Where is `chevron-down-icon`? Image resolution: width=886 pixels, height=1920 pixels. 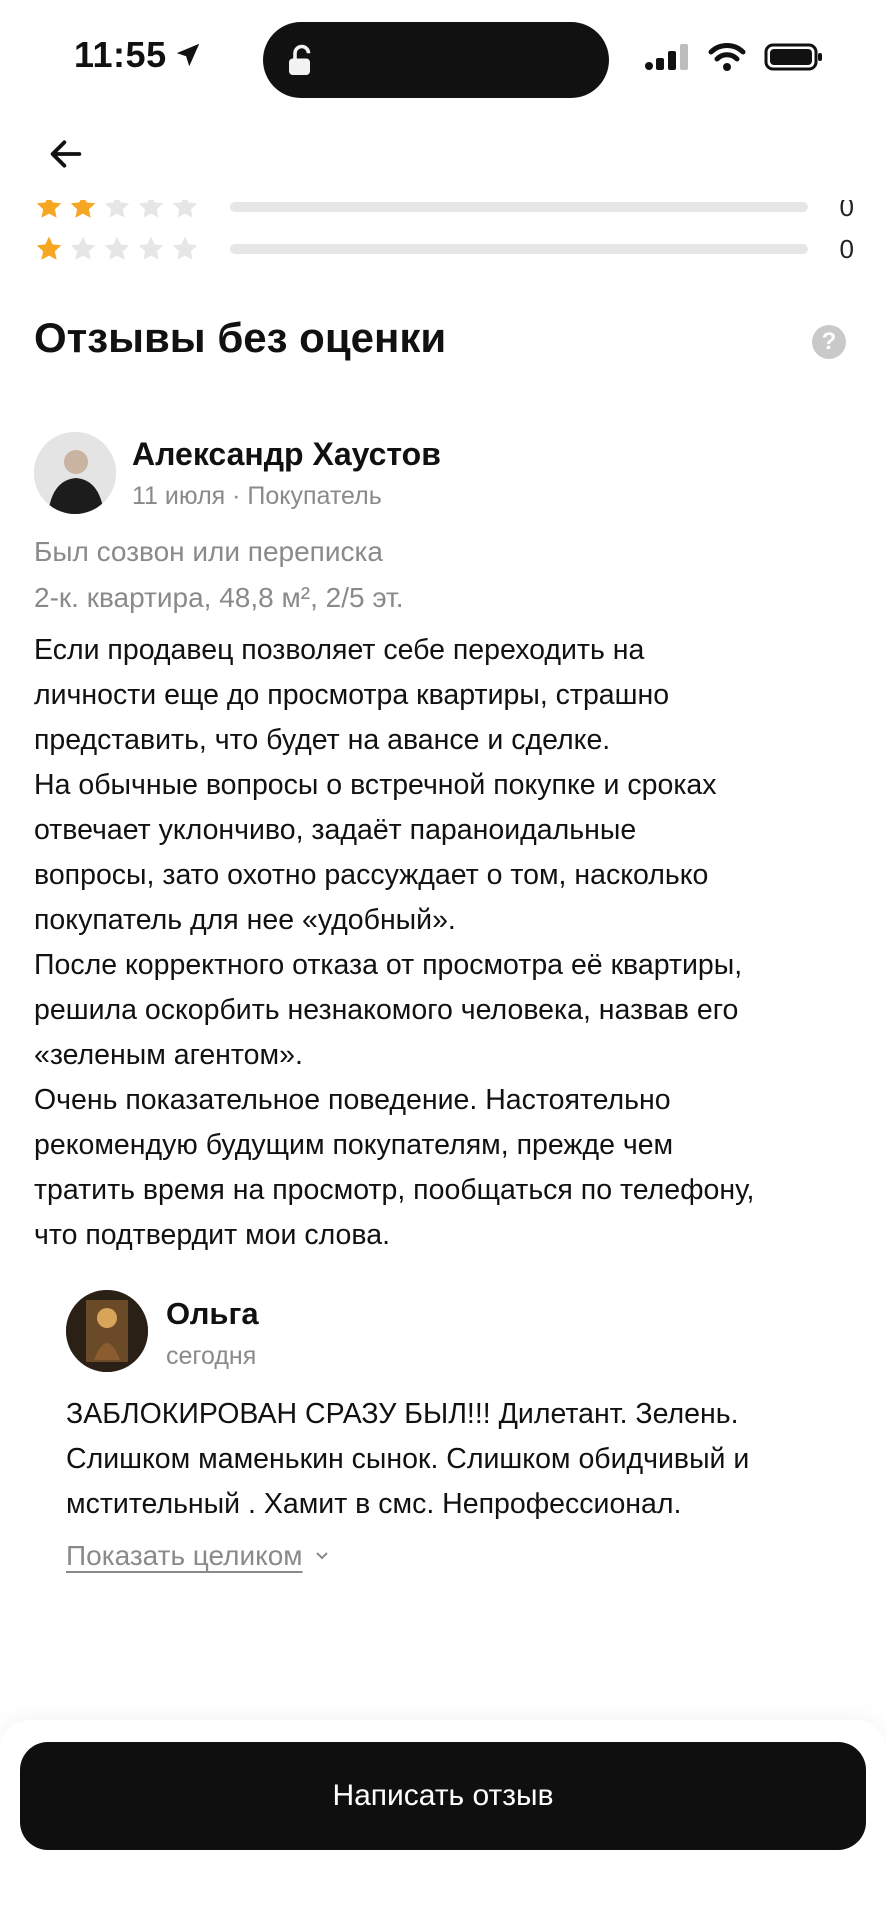 chevron-down-icon is located at coordinates (321, 1556).